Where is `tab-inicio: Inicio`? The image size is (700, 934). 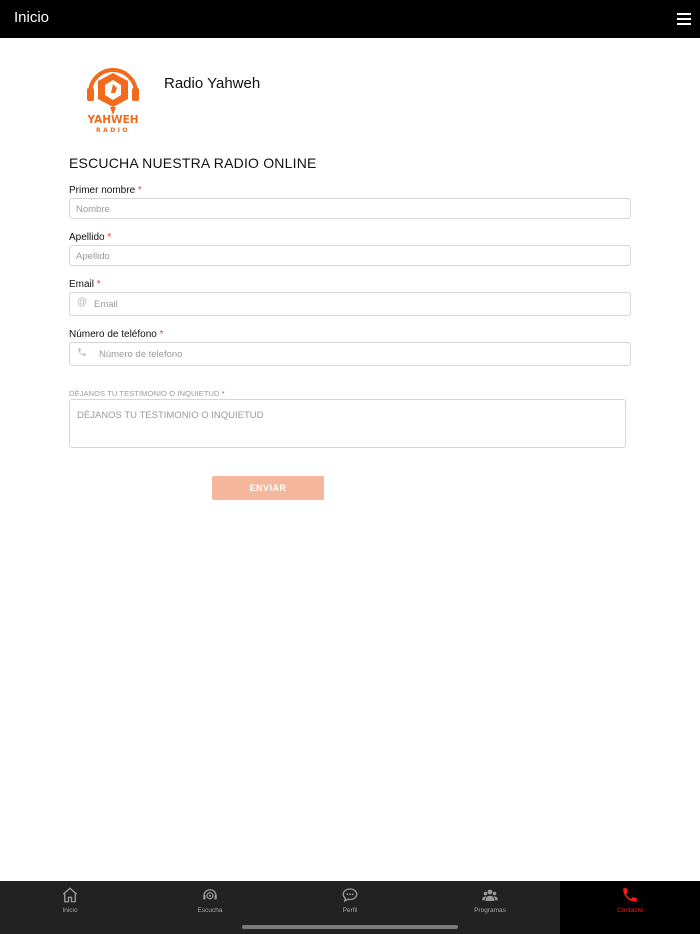
tab-inicio: Inicio is located at coordinates (70, 907).